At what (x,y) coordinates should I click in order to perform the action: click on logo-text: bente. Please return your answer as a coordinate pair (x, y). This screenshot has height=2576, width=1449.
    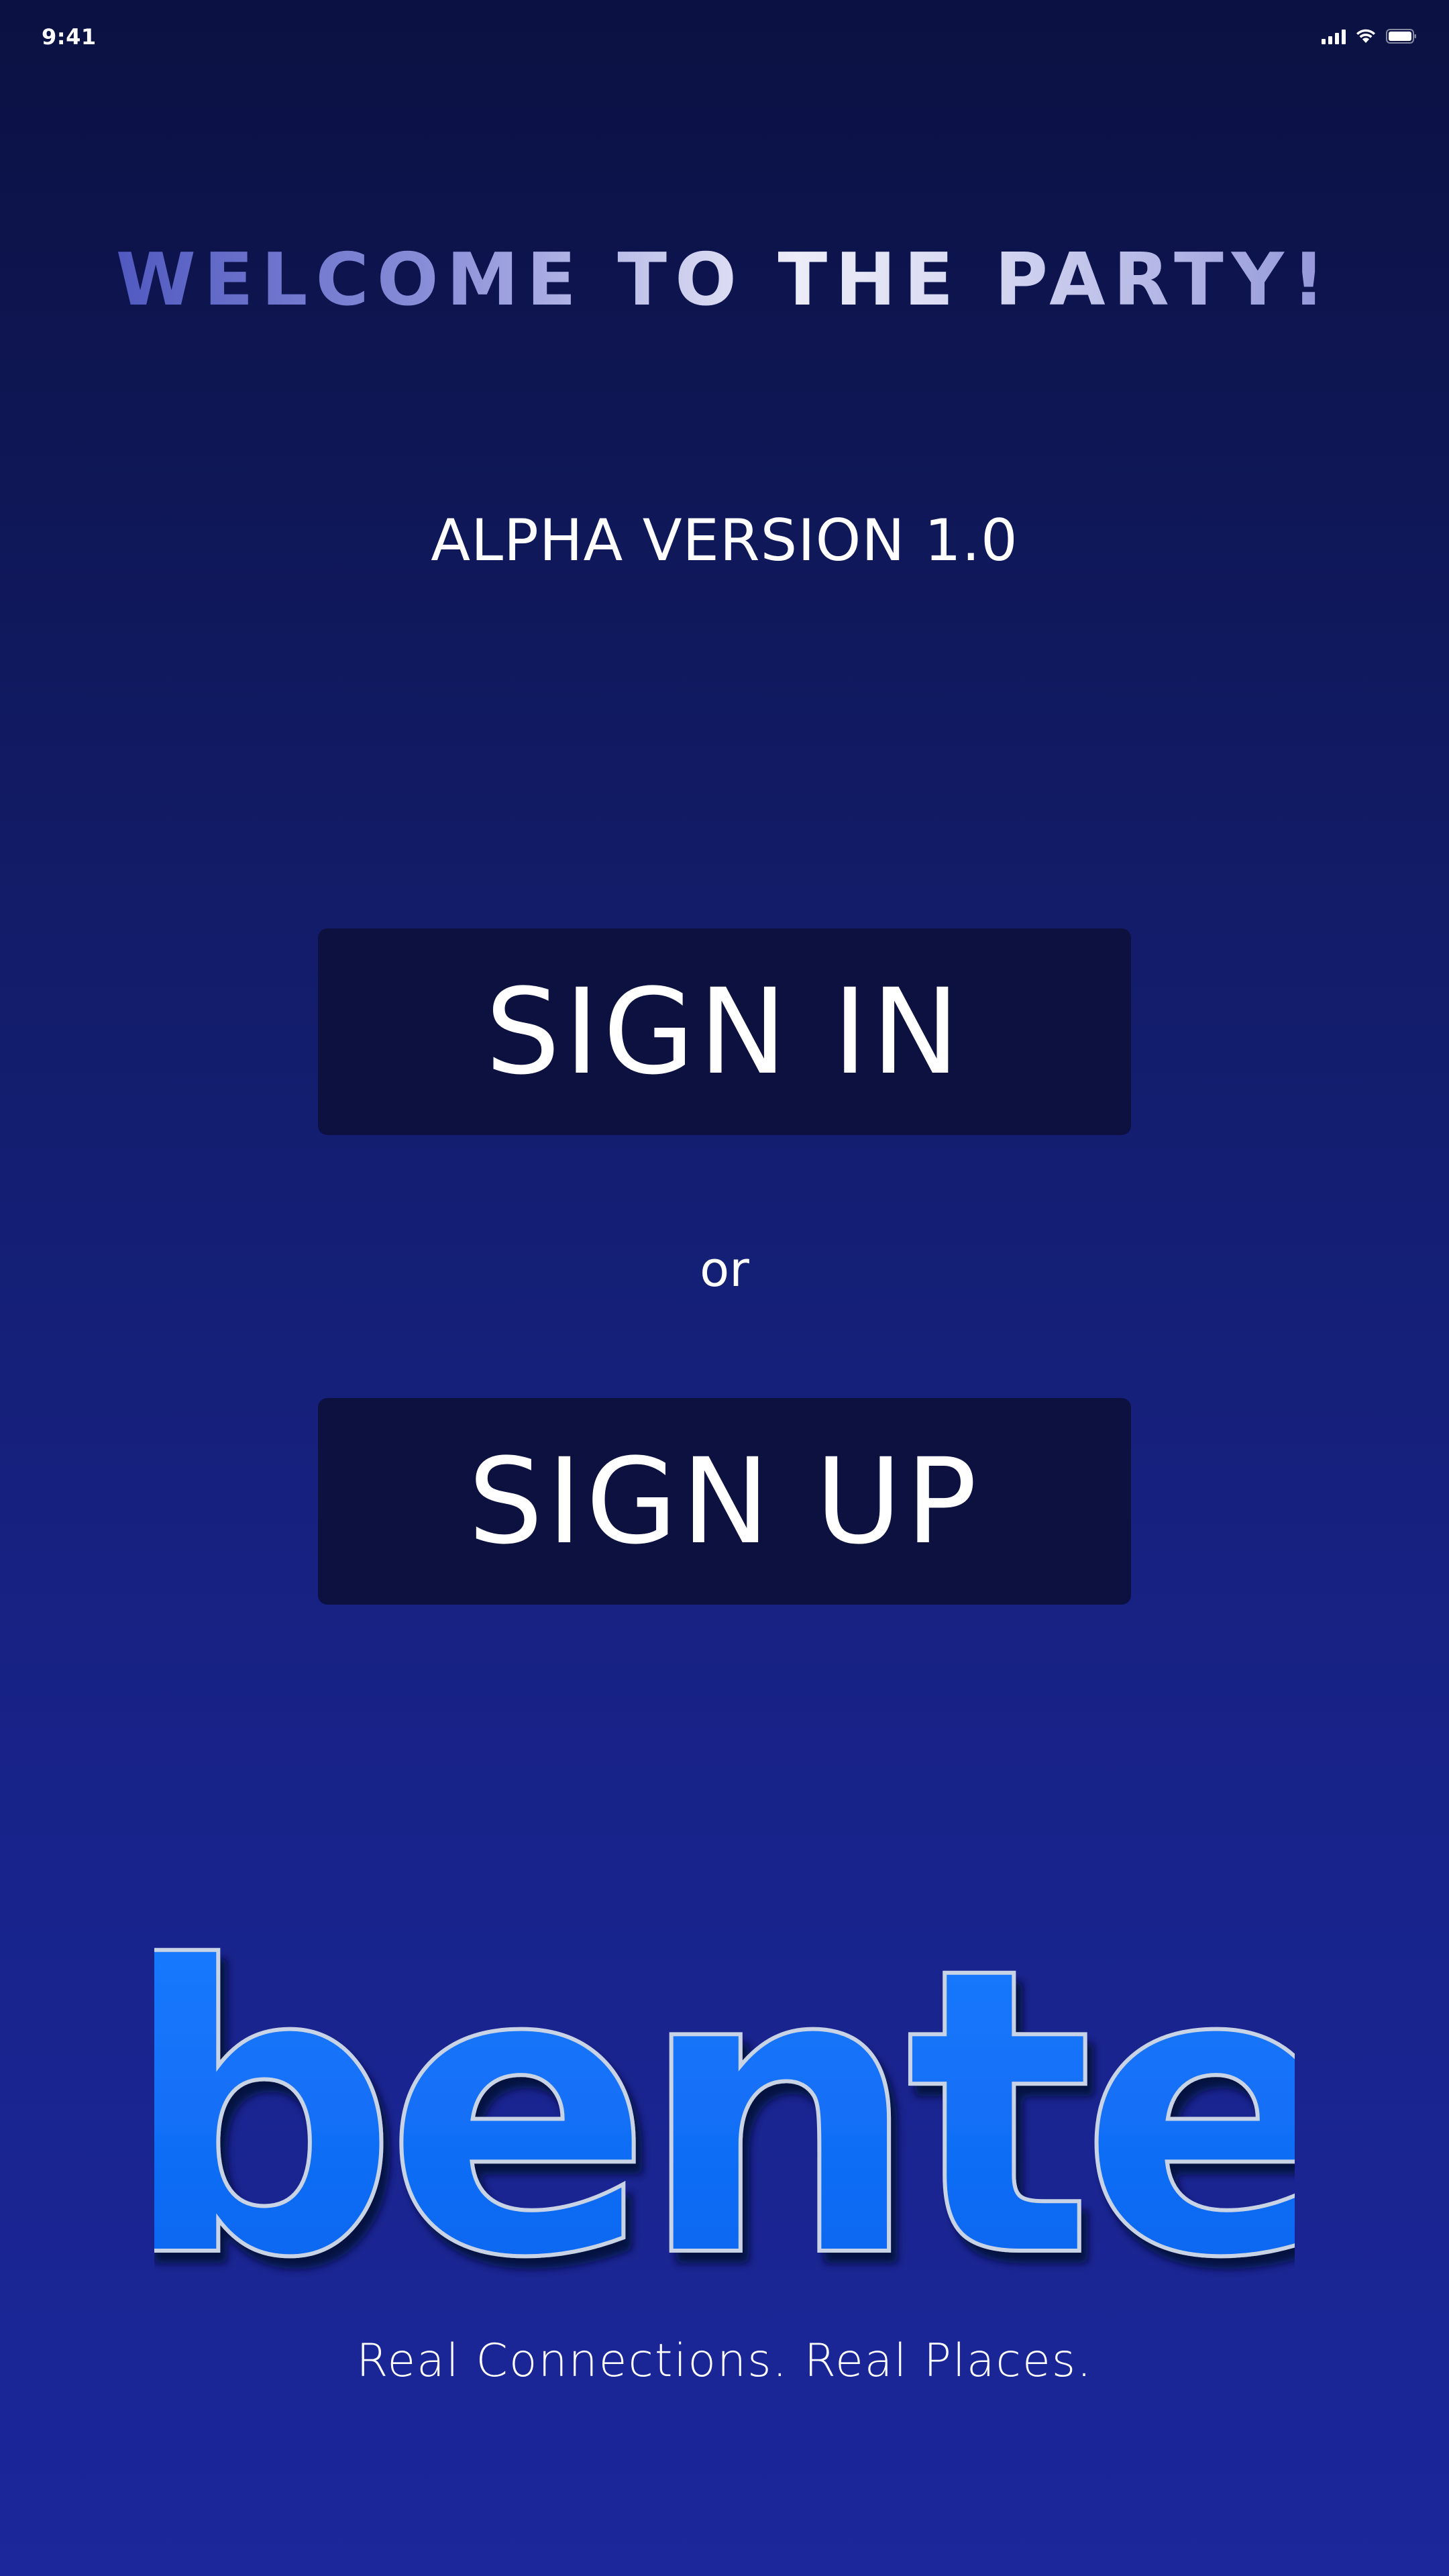
    Looking at the image, I should click on (724, 2106).